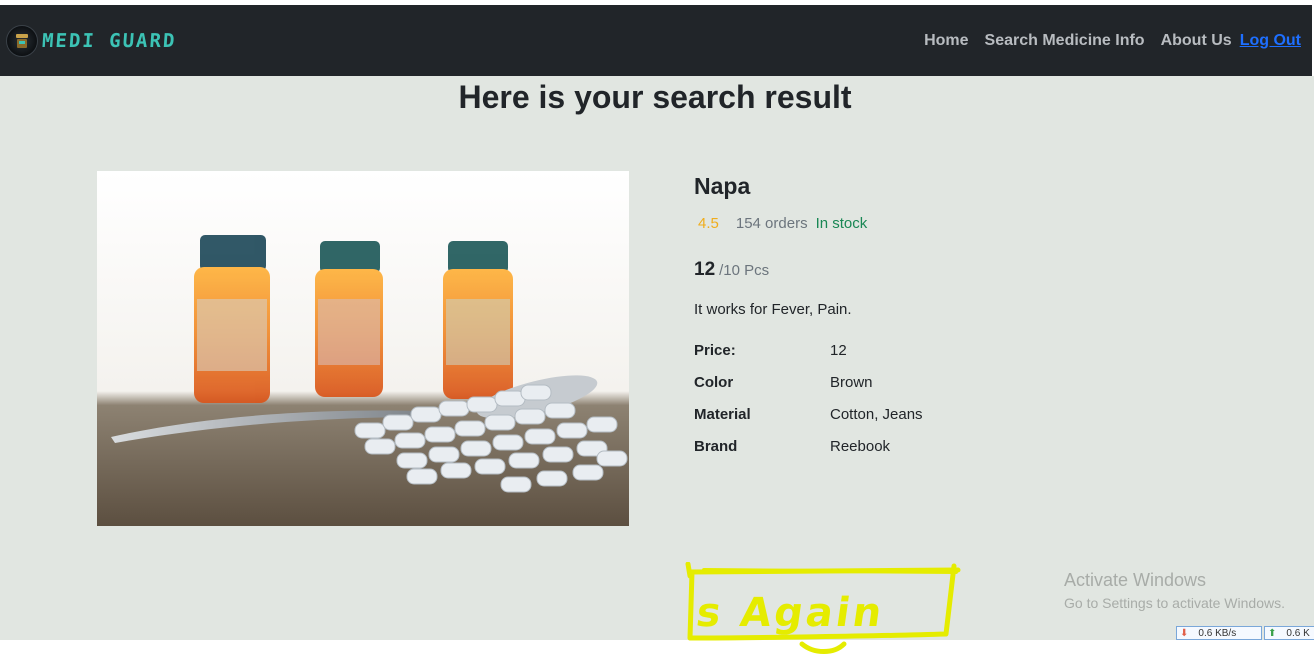 The image size is (1314, 656). What do you see at coordinates (1270, 41) in the screenshot?
I see `logout-link: Log Out` at bounding box center [1270, 41].